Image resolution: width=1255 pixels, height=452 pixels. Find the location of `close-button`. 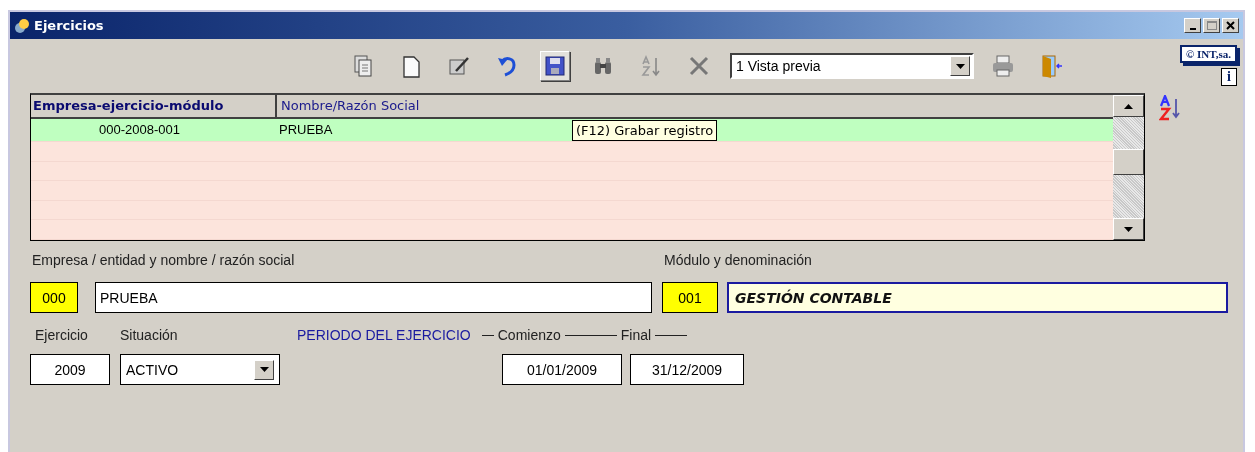

close-button is located at coordinates (1230, 25).